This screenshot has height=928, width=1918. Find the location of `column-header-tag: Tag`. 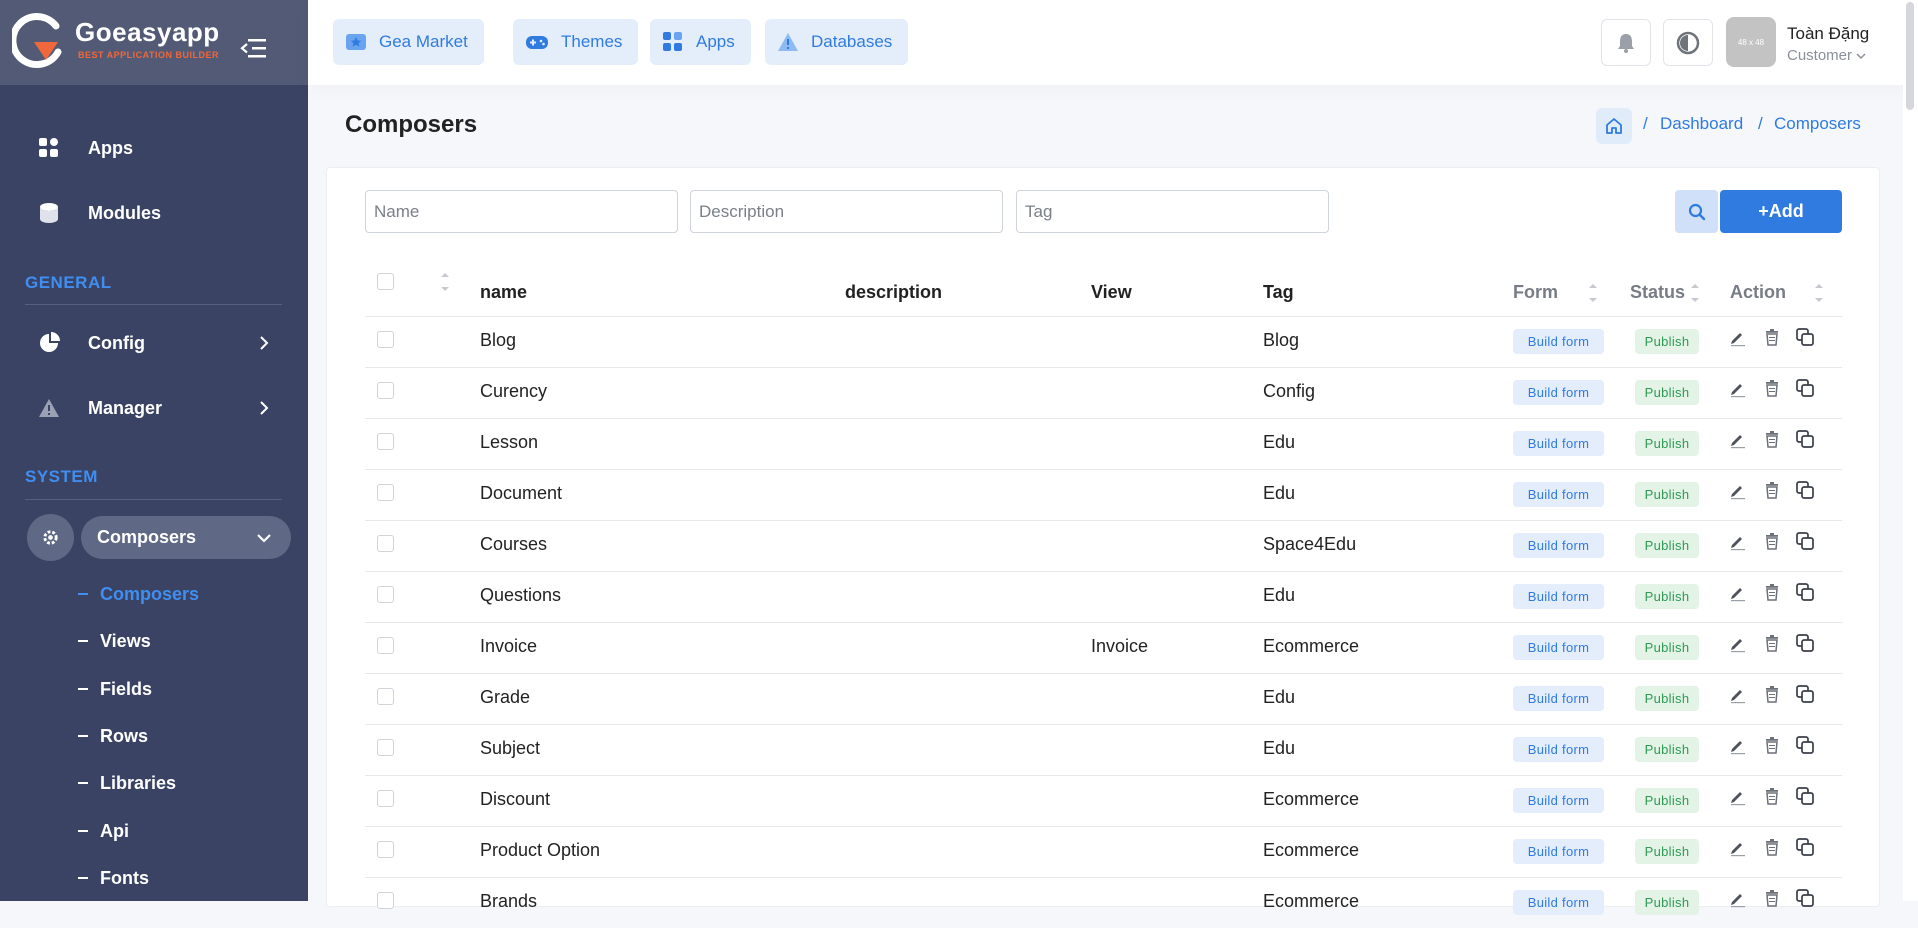

column-header-tag: Tag is located at coordinates (1278, 292).